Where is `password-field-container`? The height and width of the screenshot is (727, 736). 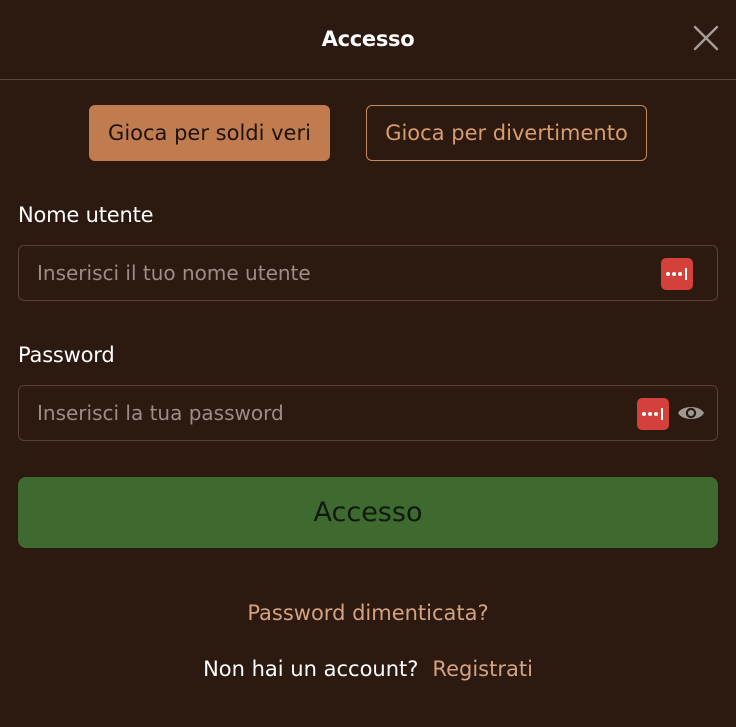 password-field-container is located at coordinates (368, 413).